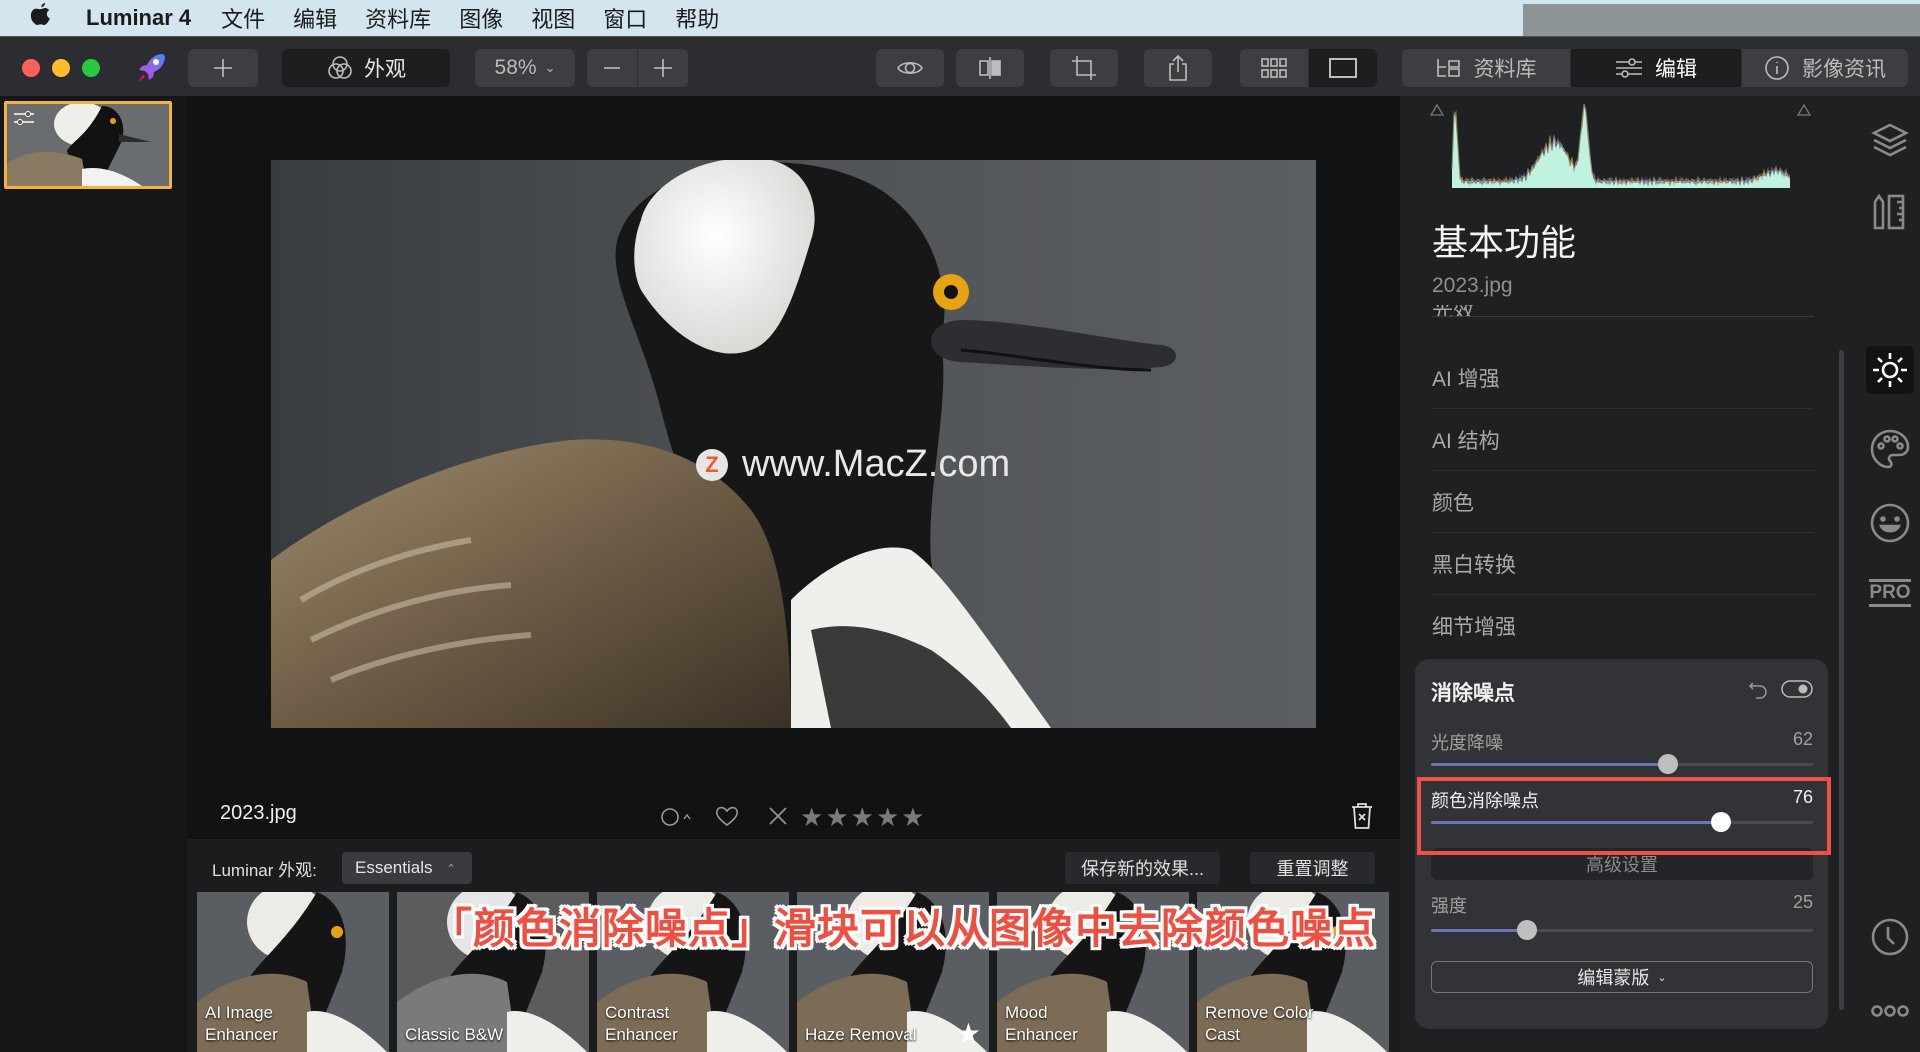 This screenshot has width=1920, height=1052. I want to click on tool-category-strip: PRO, so click(1890, 574).